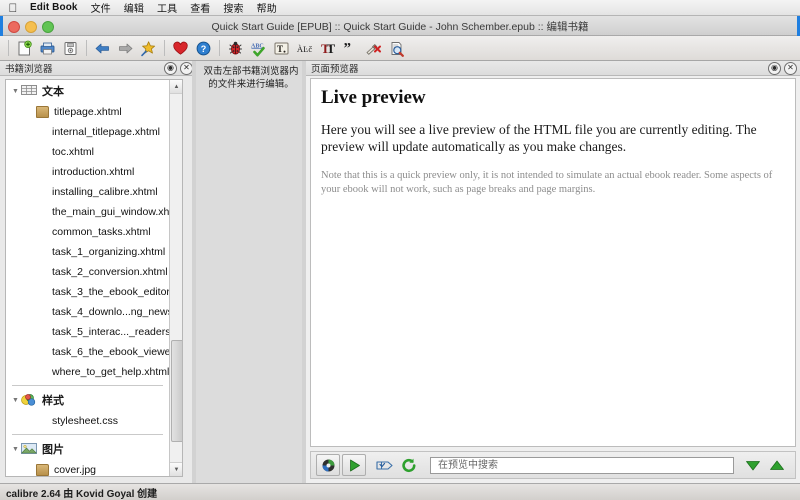  Describe the element at coordinates (180, 48) in the screenshot. I see `heart-icon` at that location.